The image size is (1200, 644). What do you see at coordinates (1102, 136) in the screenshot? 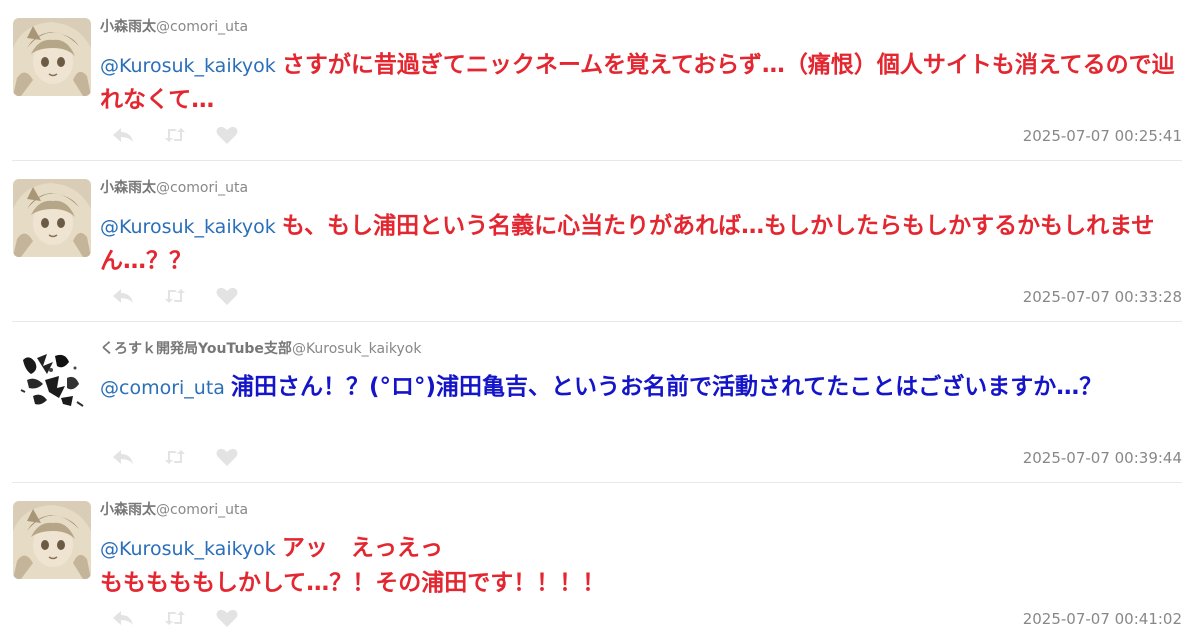
I see `timestamp: 2025-07-07 00:25:41` at bounding box center [1102, 136].